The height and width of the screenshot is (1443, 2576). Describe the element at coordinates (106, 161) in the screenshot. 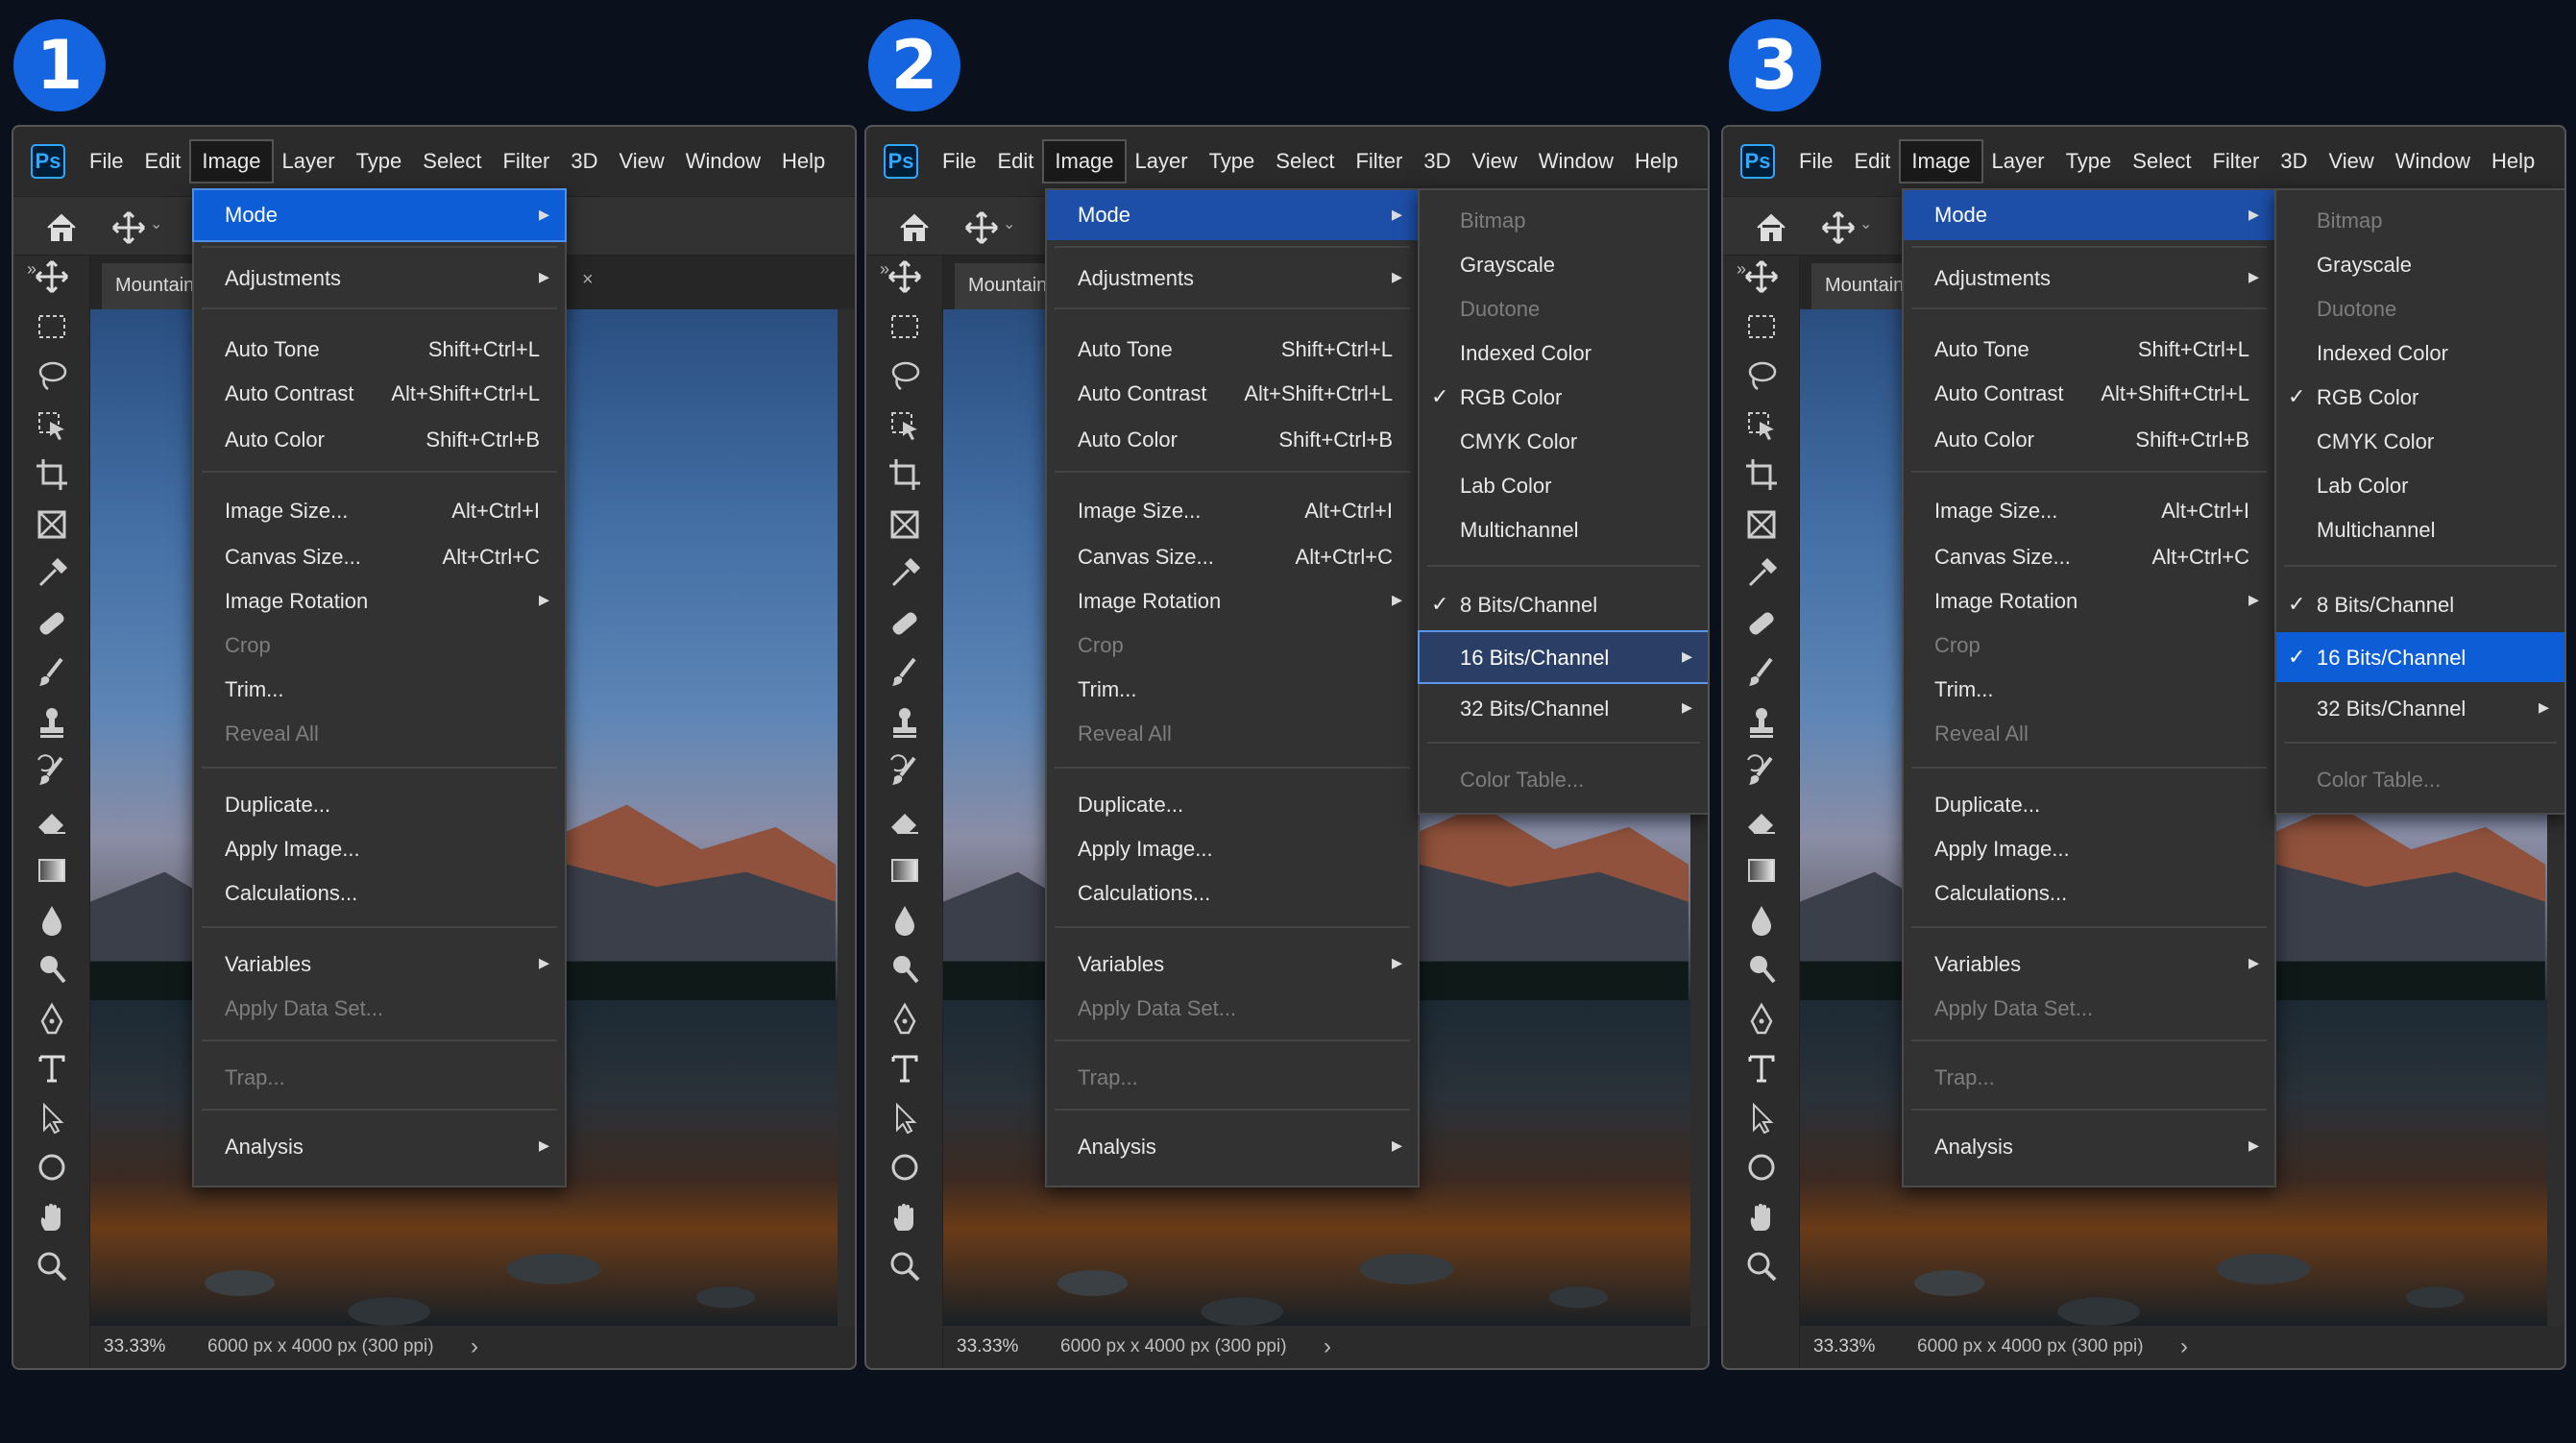

I see `menu-file: File` at that location.